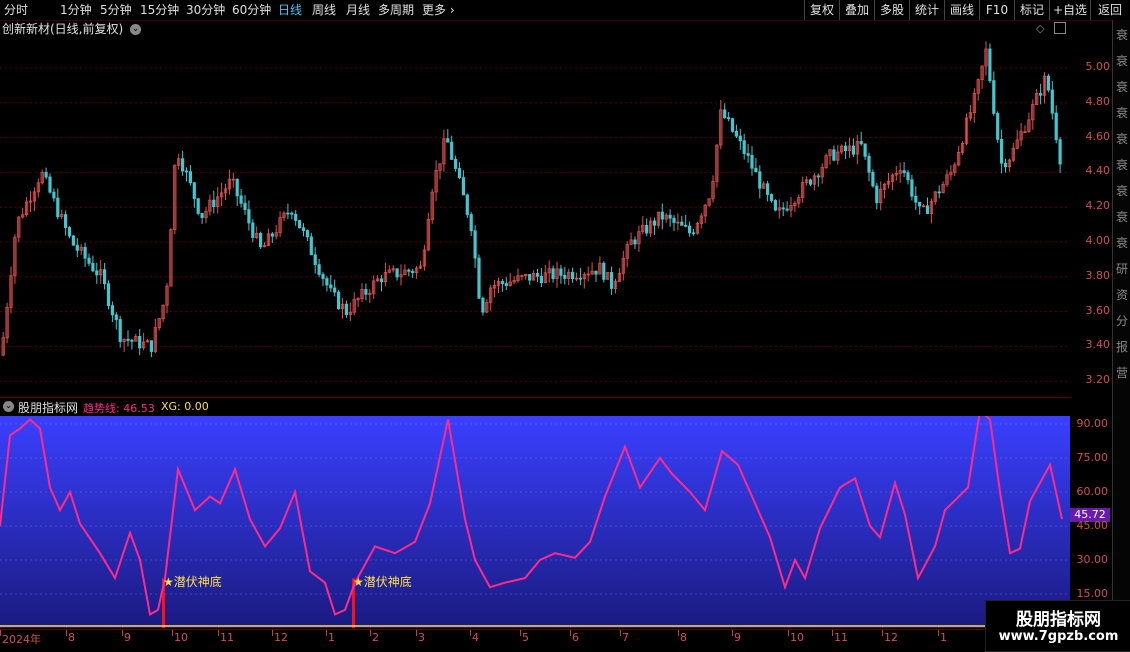  What do you see at coordinates (324, 10) in the screenshot?
I see `period-tab-weekly: 周线` at bounding box center [324, 10].